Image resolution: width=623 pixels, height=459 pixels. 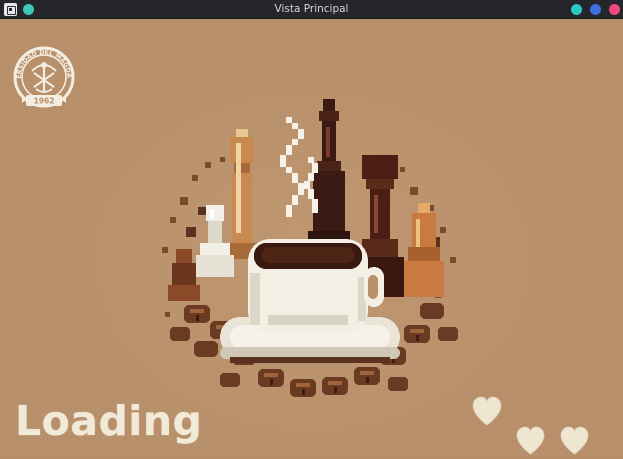 I want to click on university-seal-icon: UNIVERSIDAD DEL MAGDALENA 1962, so click(x=43, y=72).